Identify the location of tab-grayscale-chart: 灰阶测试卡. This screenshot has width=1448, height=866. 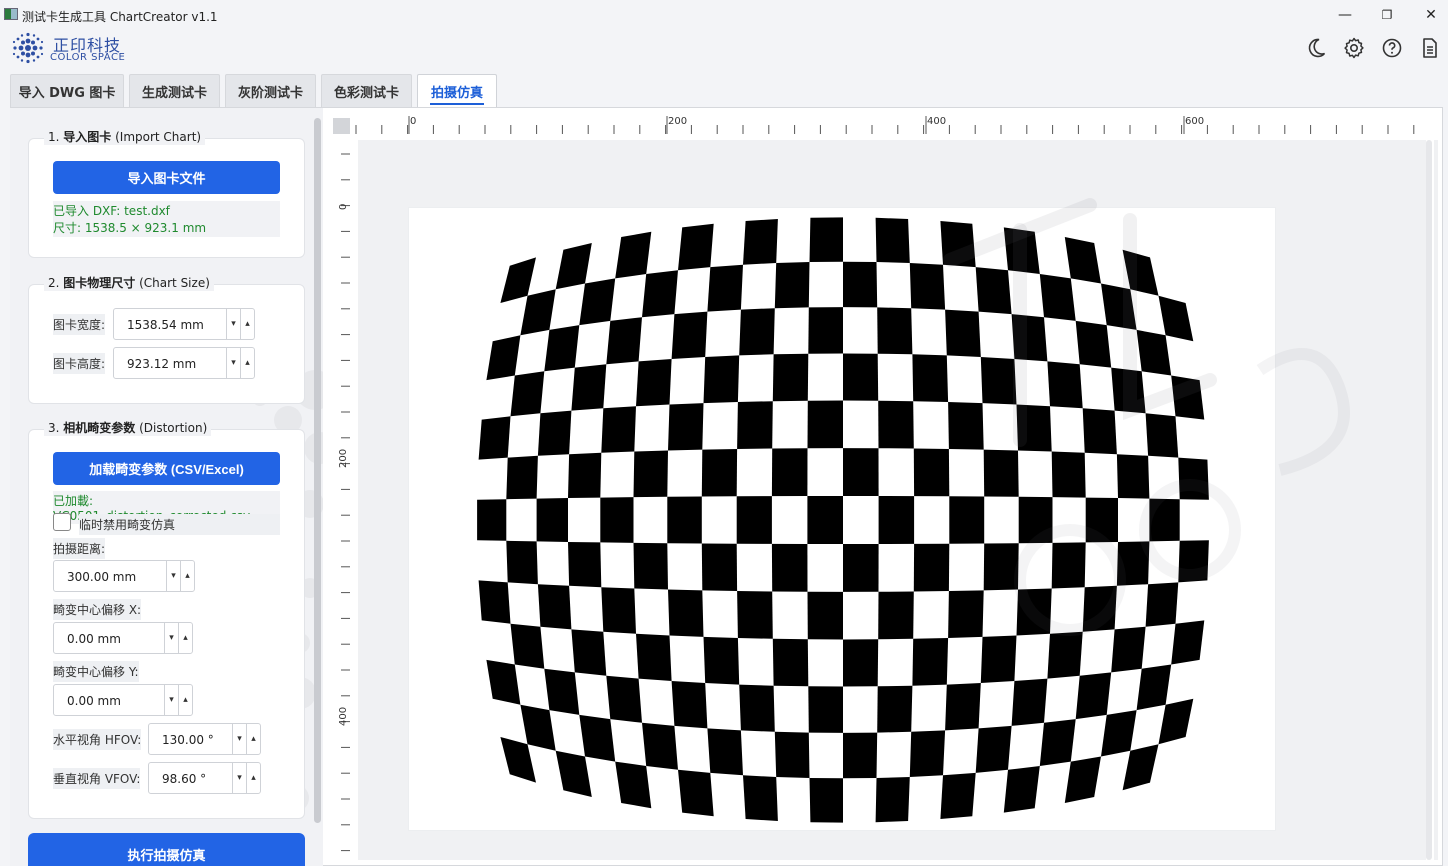
(270, 91).